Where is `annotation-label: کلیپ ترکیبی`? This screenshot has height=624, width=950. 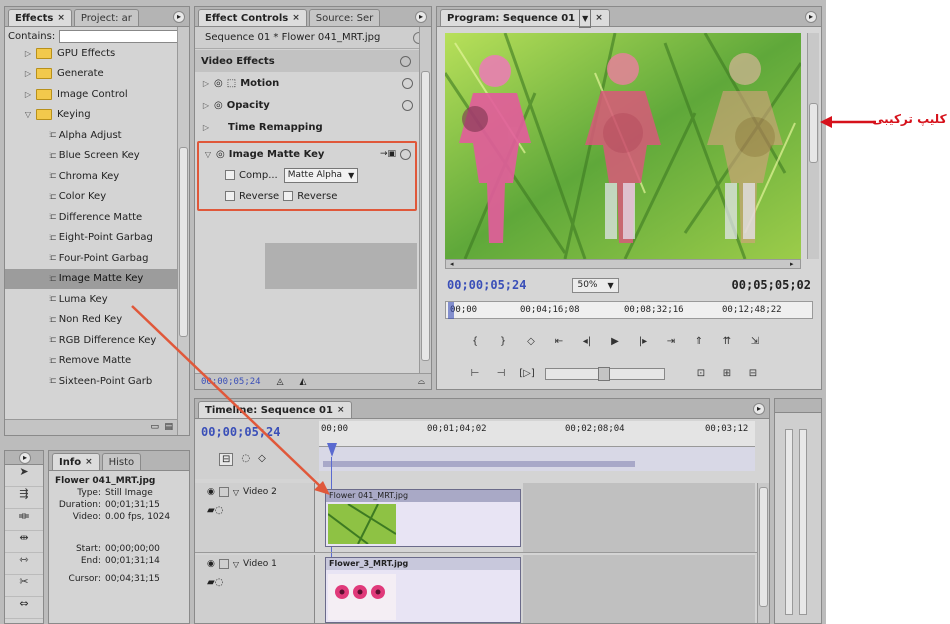 annotation-label: کلیپ ترکیبی is located at coordinates (909, 119).